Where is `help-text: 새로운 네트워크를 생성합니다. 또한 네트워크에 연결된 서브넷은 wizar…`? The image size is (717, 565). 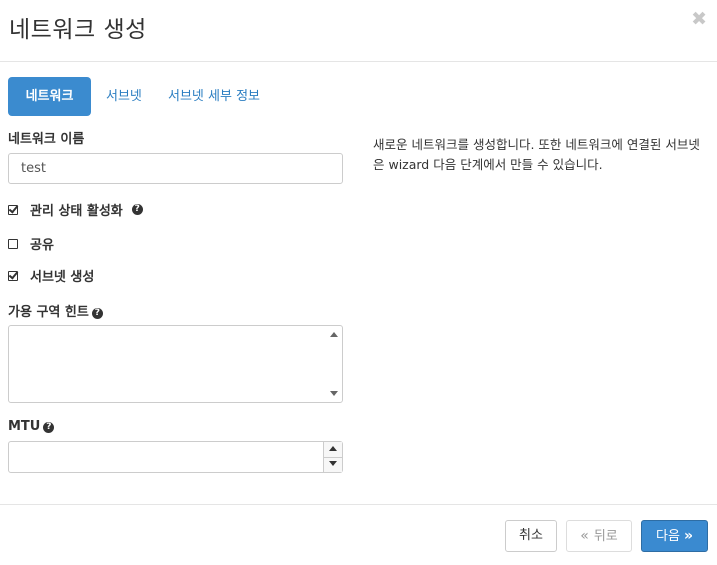 help-text: 새로운 네트워크를 생성합니다. 또한 네트워크에 연결된 서브넷은 wizar… is located at coordinates (536, 154).